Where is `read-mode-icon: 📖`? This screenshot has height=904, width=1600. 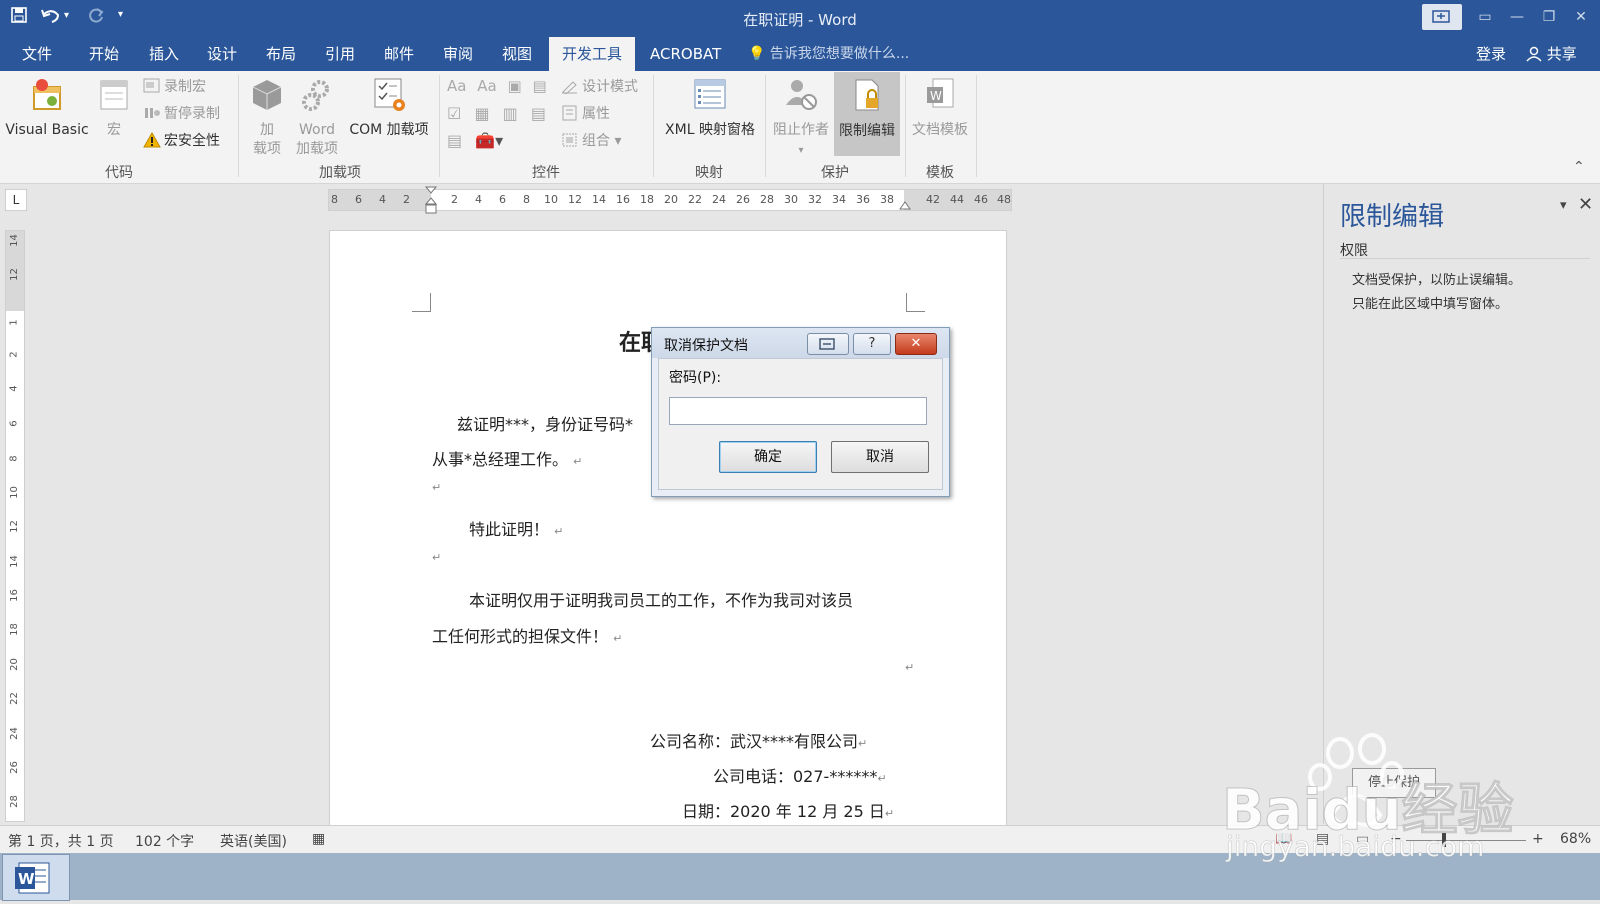 read-mode-icon: 📖 is located at coordinates (1283, 839).